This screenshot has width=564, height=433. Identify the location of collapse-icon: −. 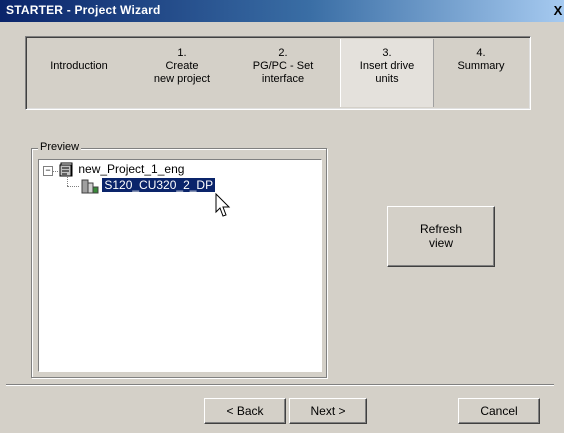
(48, 171).